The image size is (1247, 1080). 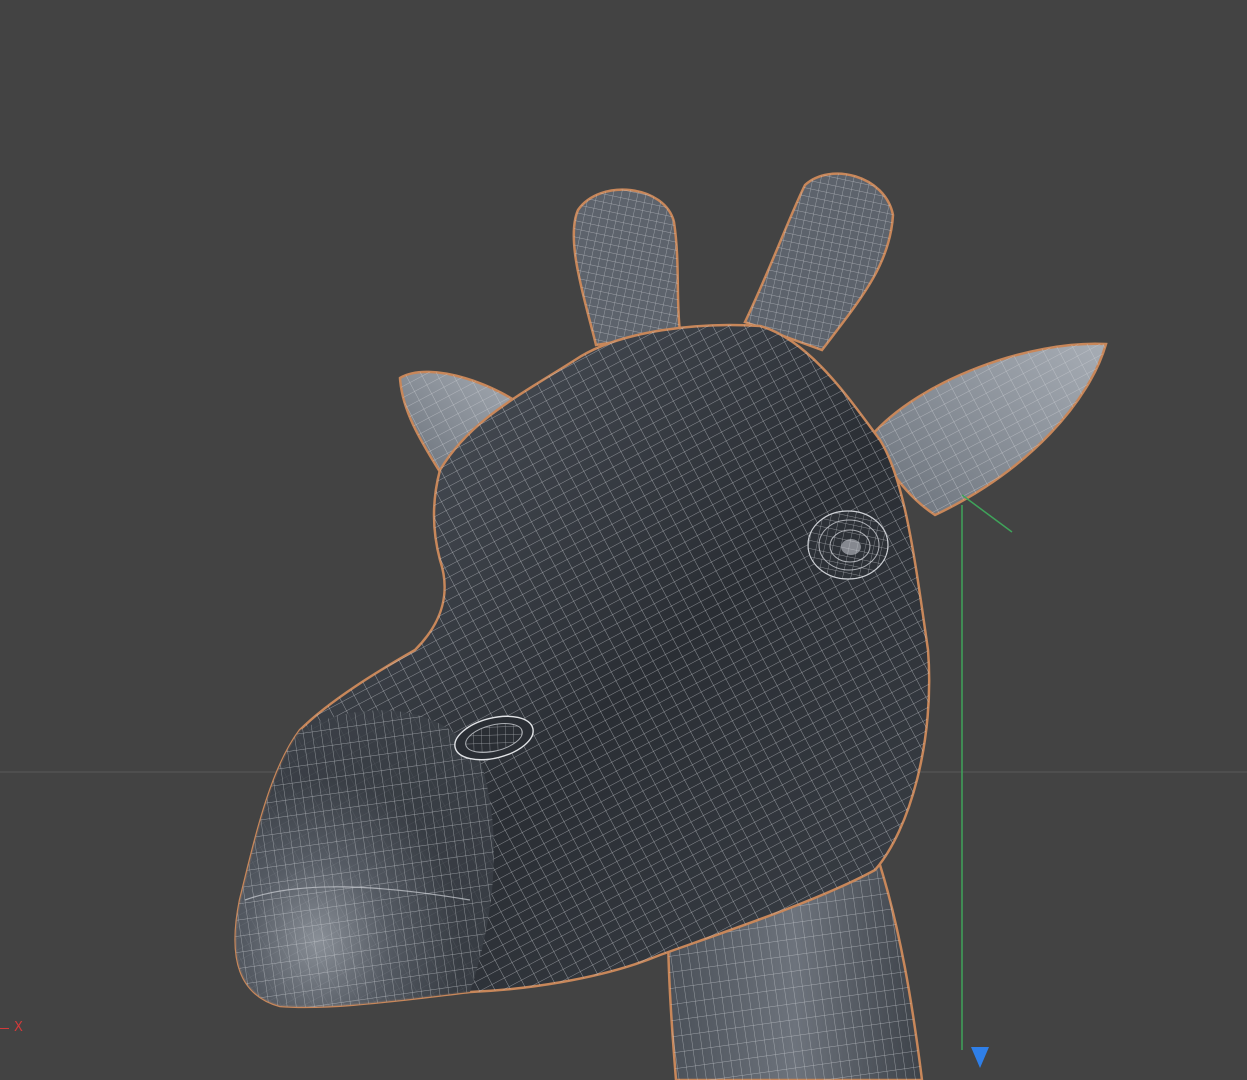 I want to click on giraffe-horn-left, so click(x=627, y=267).